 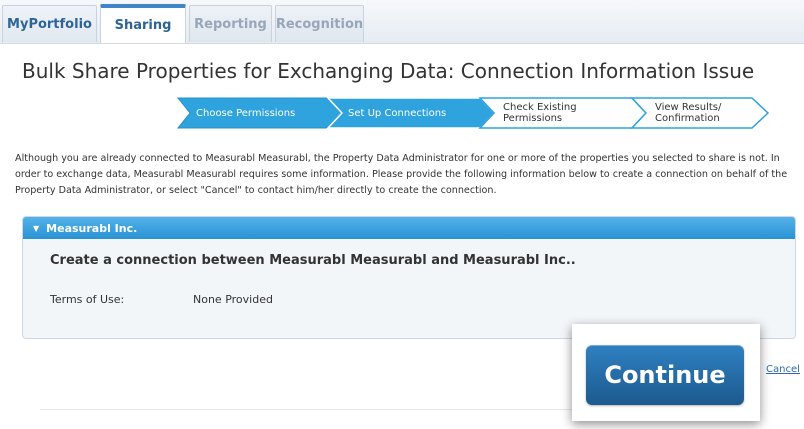 I want to click on step-label-line2: Confirmation, so click(x=687, y=118).